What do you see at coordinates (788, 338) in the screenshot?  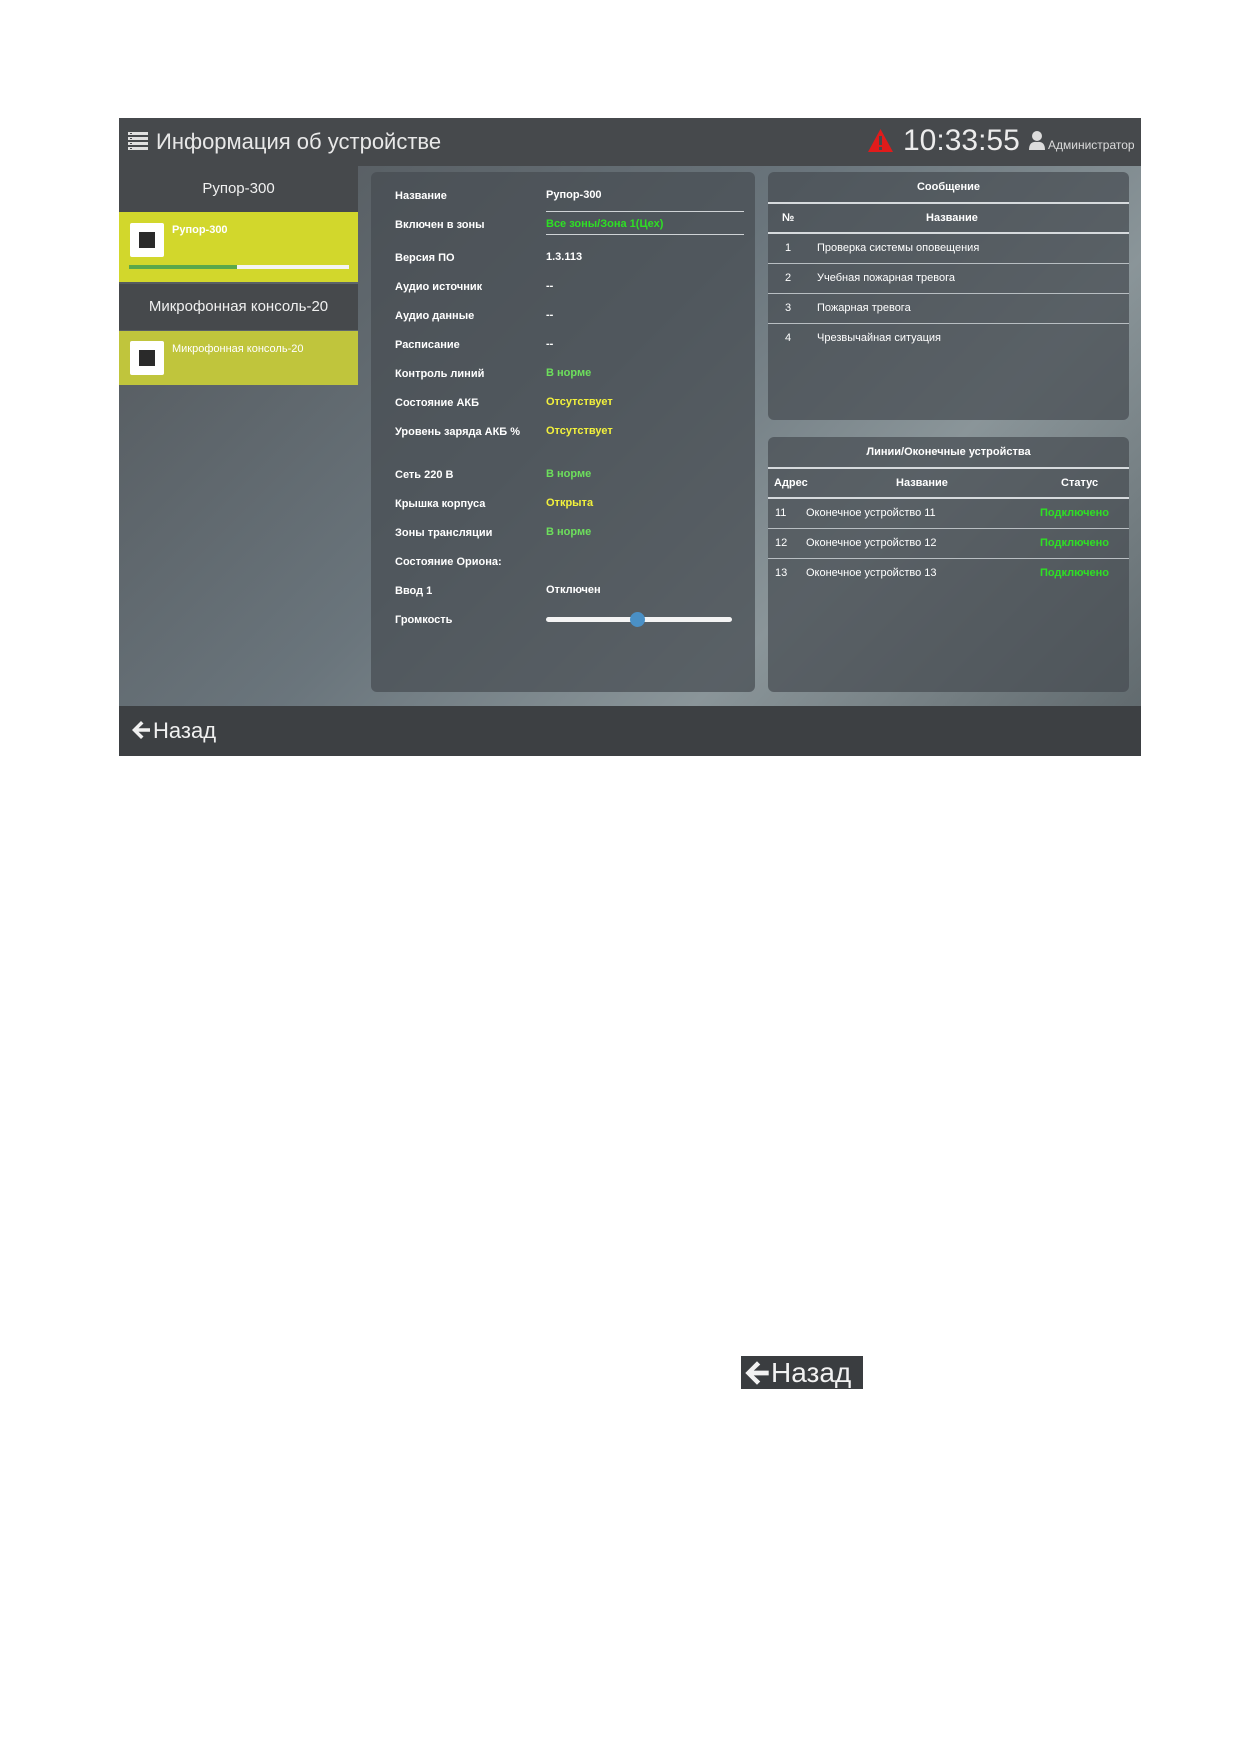 I see `message-num: 4` at bounding box center [788, 338].